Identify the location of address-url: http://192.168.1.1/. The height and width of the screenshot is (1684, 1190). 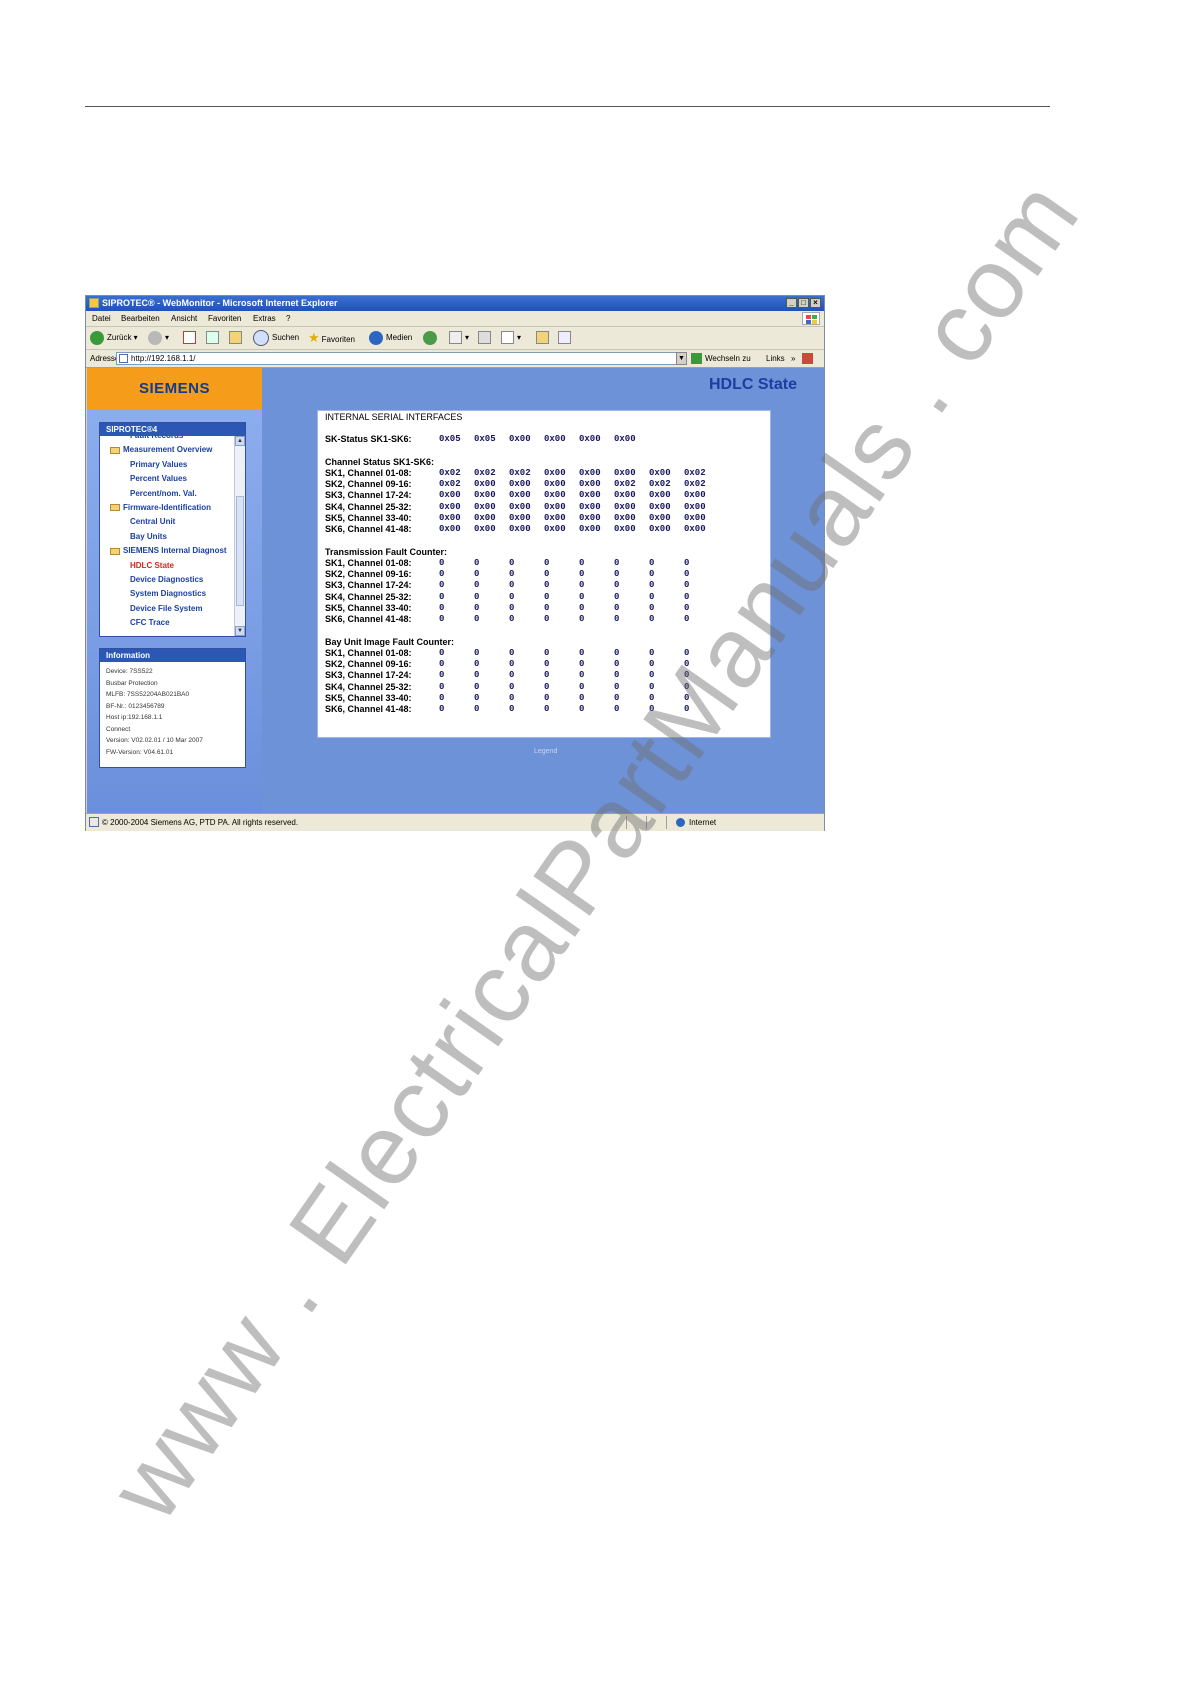
(163, 358).